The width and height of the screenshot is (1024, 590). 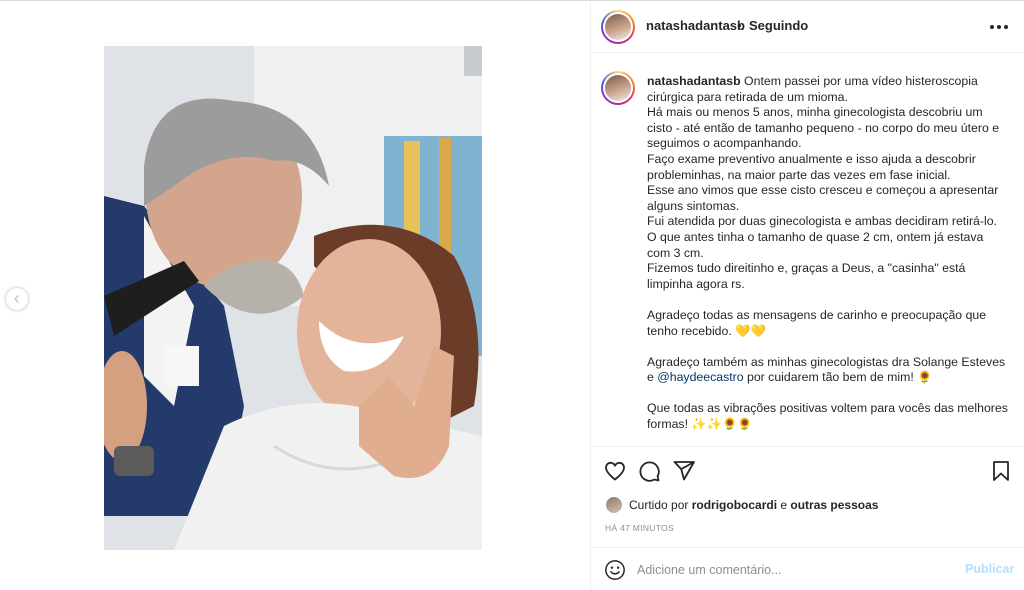 I want to click on caption-avatar, so click(x=618, y=88).